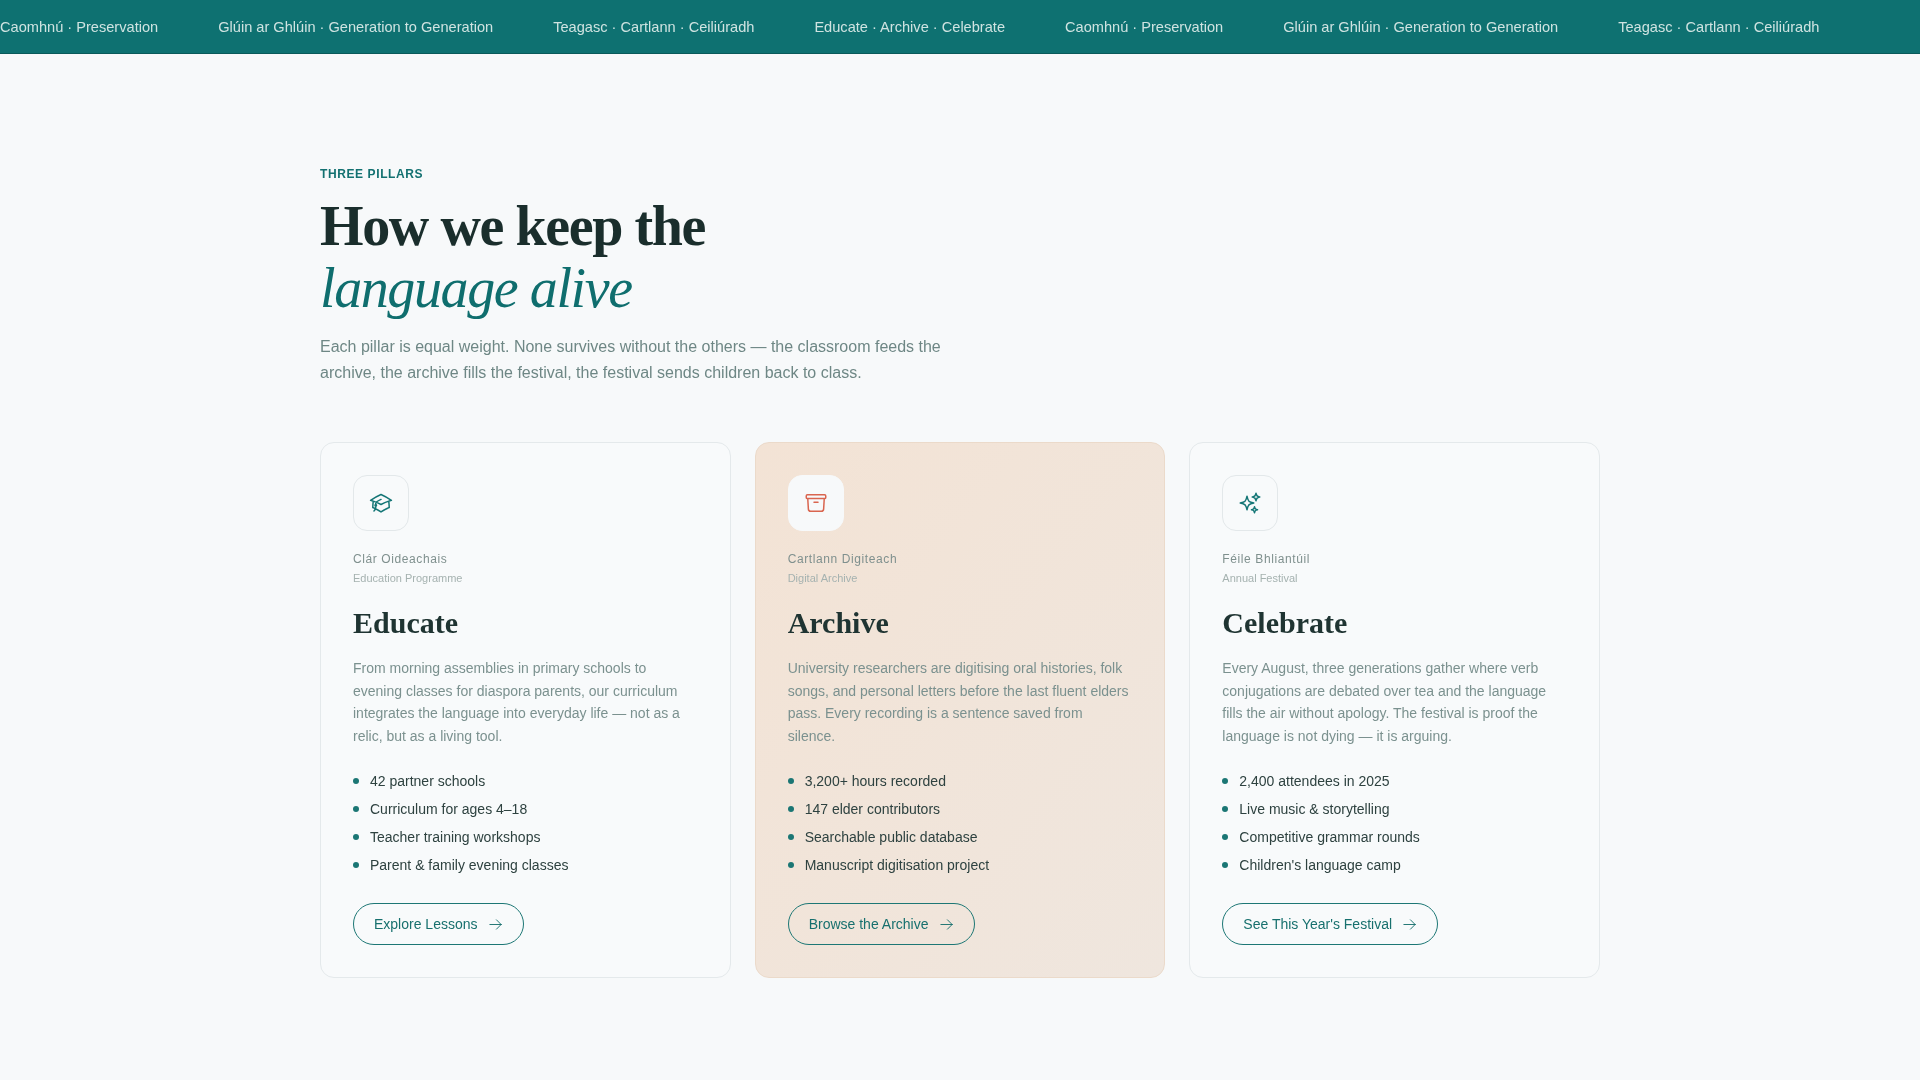  Describe the element at coordinates (405, 623) in the screenshot. I see `card-title: Educate` at that location.